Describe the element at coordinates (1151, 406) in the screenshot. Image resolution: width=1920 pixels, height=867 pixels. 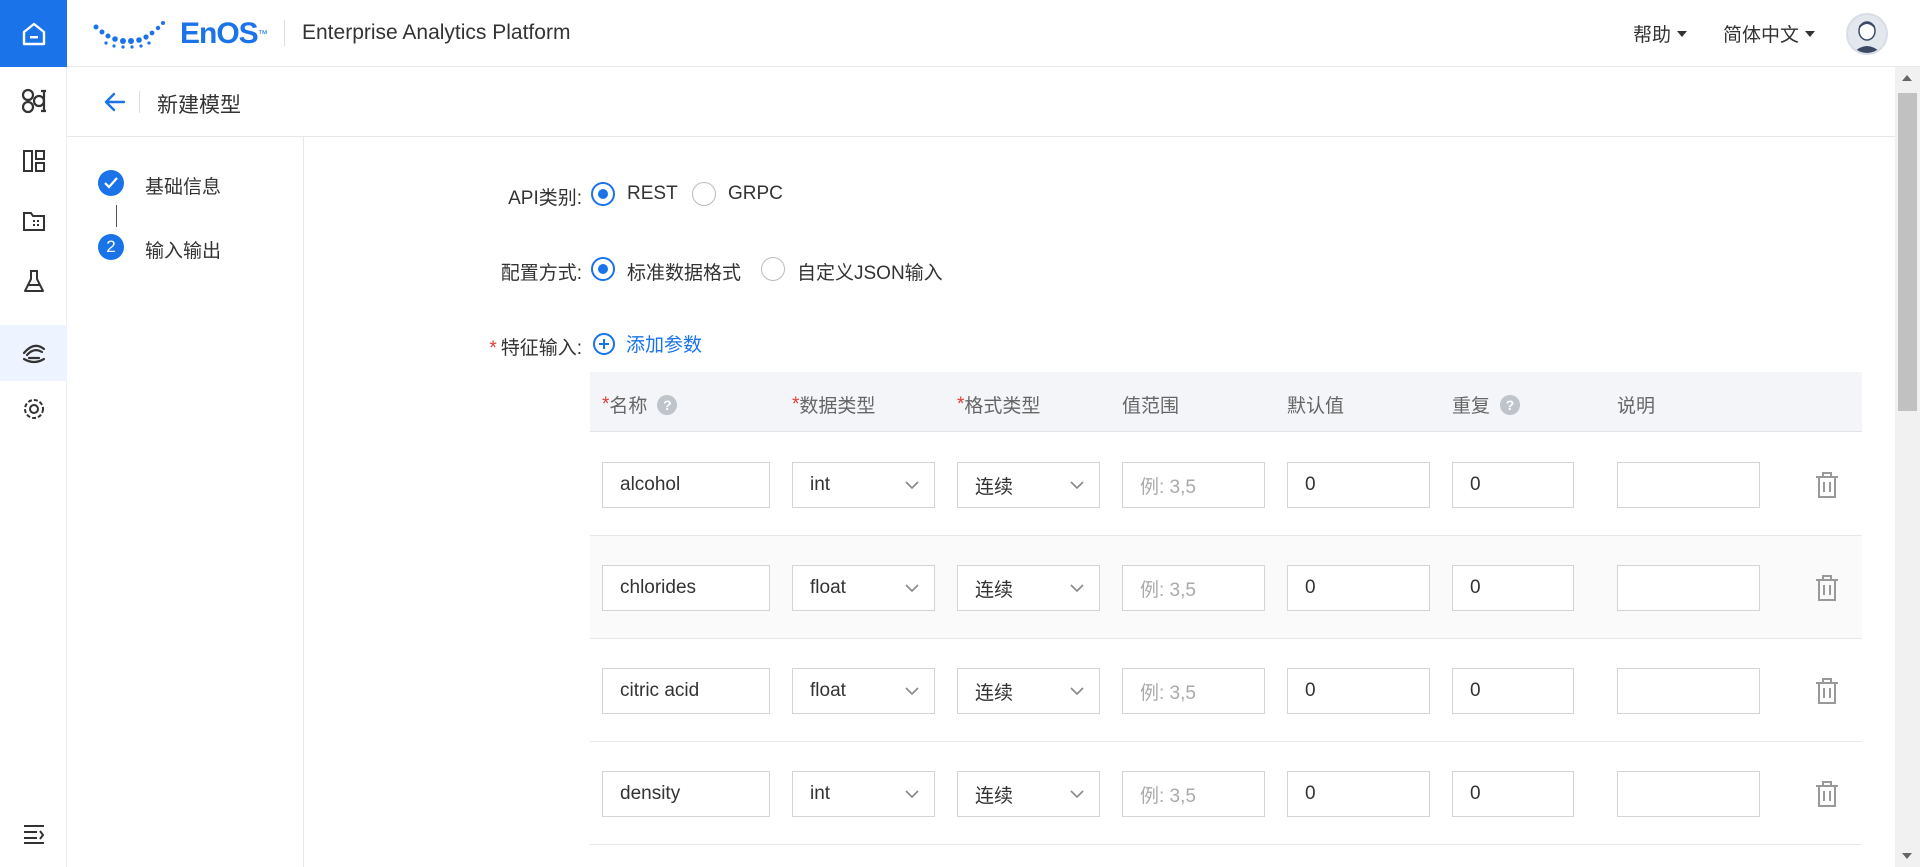
I see `th-value-range: 值范围` at that location.